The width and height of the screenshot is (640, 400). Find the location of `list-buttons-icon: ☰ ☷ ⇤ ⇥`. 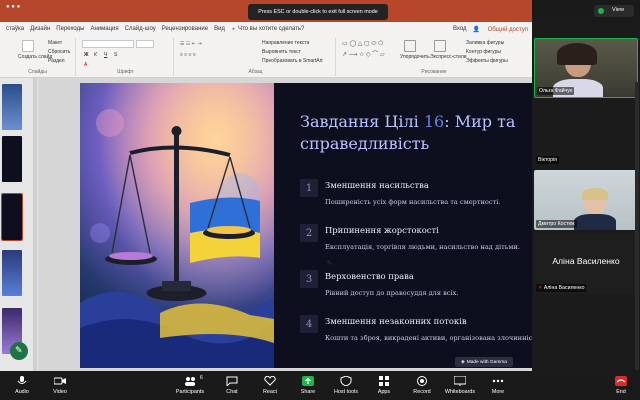

list-buttons-icon: ☰ ☷ ⇤ ⇥ is located at coordinates (191, 44).